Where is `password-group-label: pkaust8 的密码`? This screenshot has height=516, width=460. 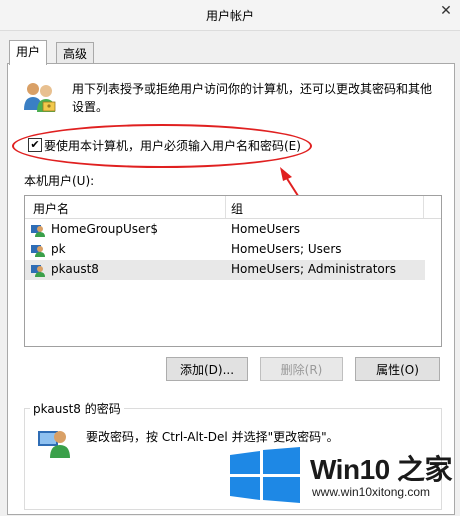
password-group-label: pkaust8 的密码 is located at coordinates (77, 408).